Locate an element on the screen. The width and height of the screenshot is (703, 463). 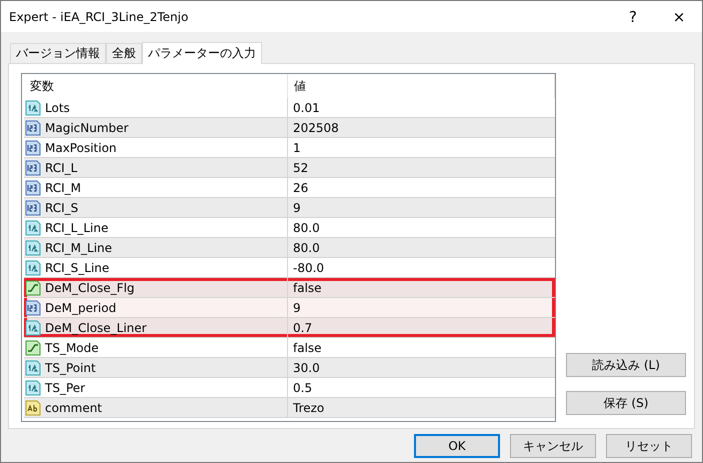
parameter-row: RCI_S 9 is located at coordinates (289, 208).